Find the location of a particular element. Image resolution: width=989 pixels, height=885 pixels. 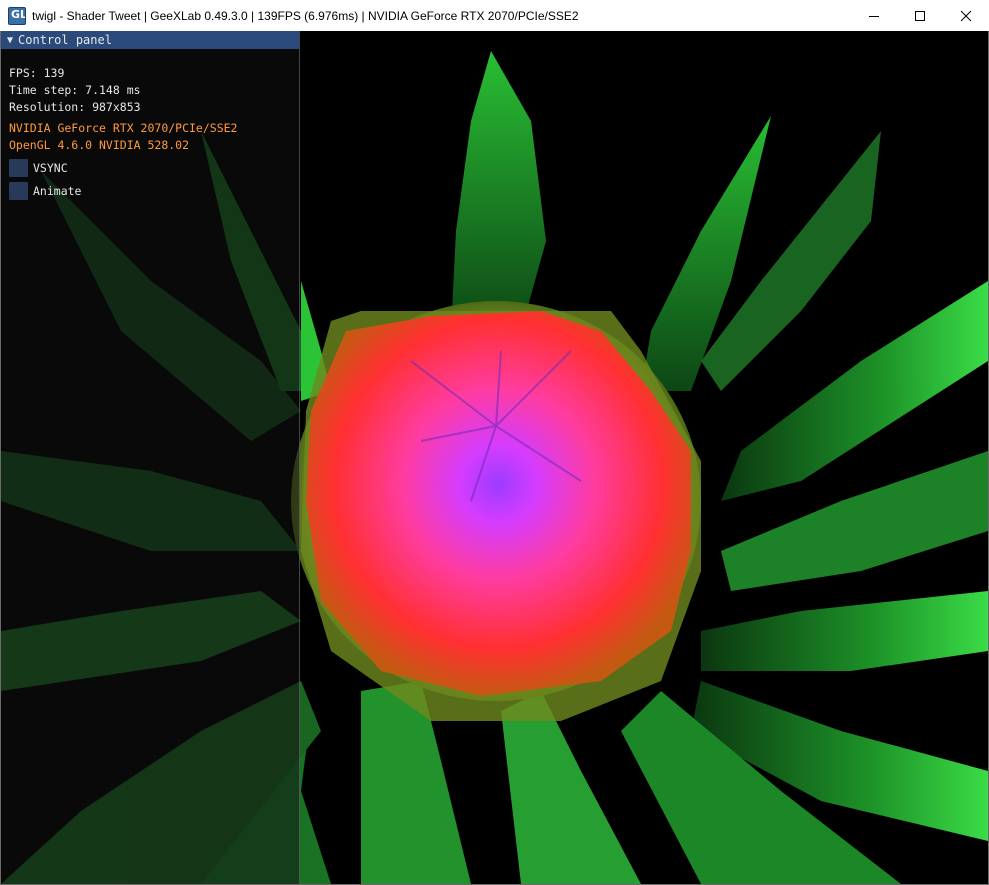

control-panel-header: ▼ Control panel is located at coordinates (150, 40).